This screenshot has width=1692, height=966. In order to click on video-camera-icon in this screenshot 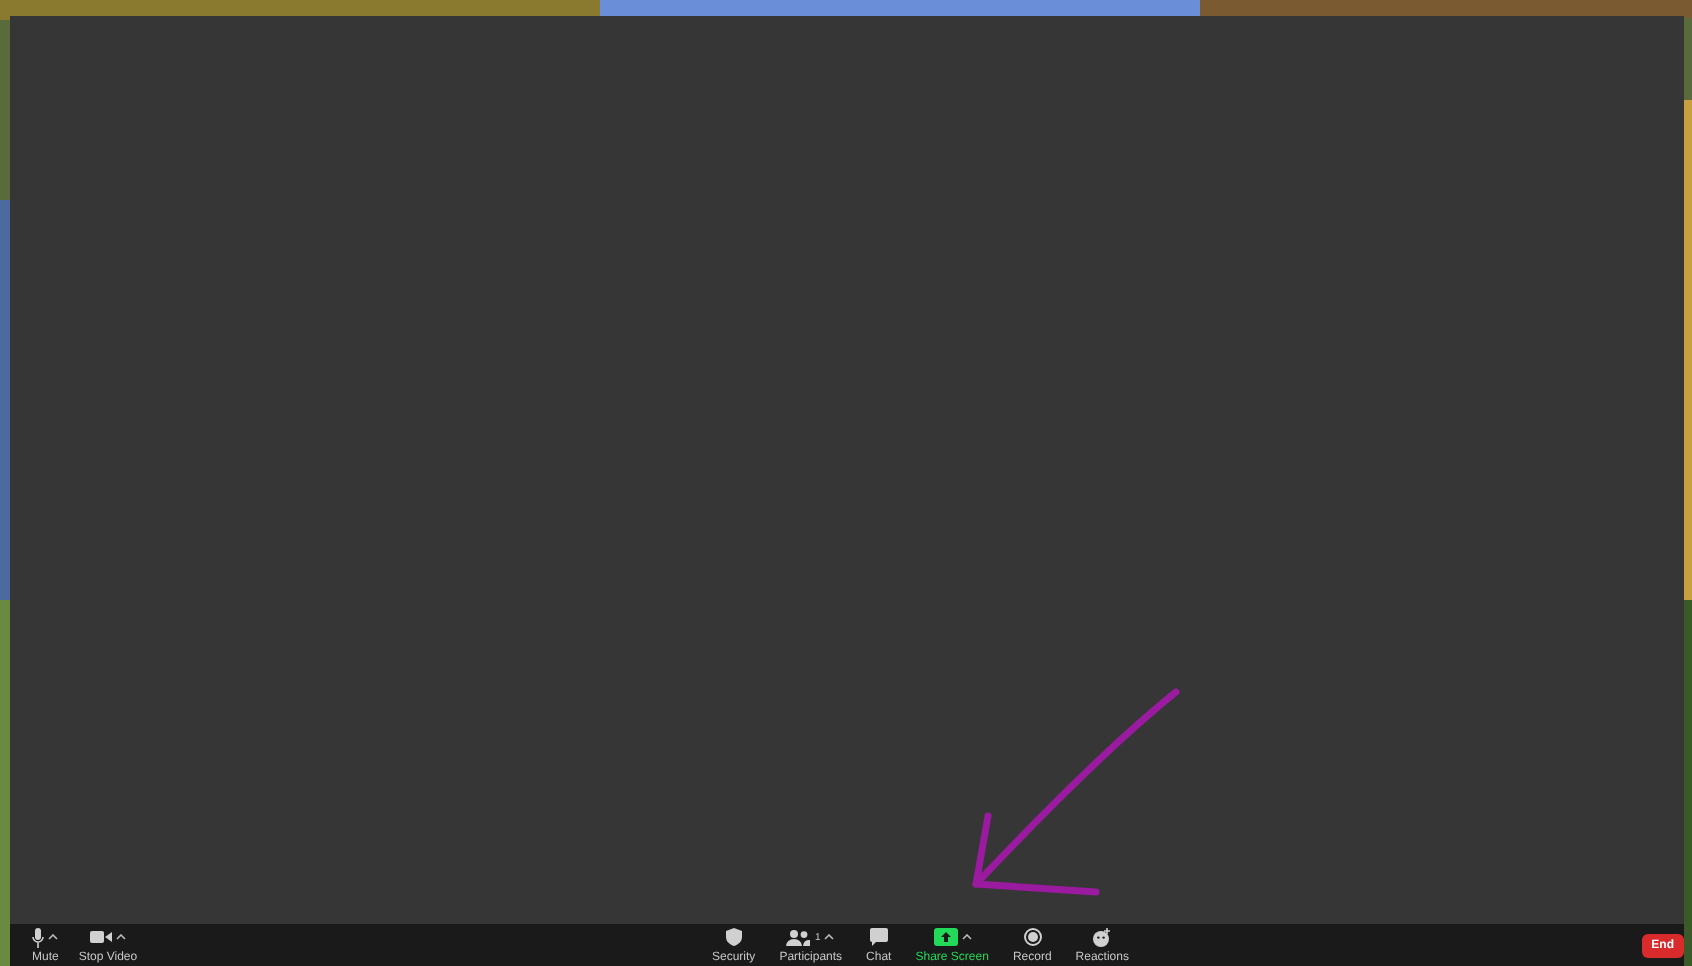, I will do `click(100, 937)`.